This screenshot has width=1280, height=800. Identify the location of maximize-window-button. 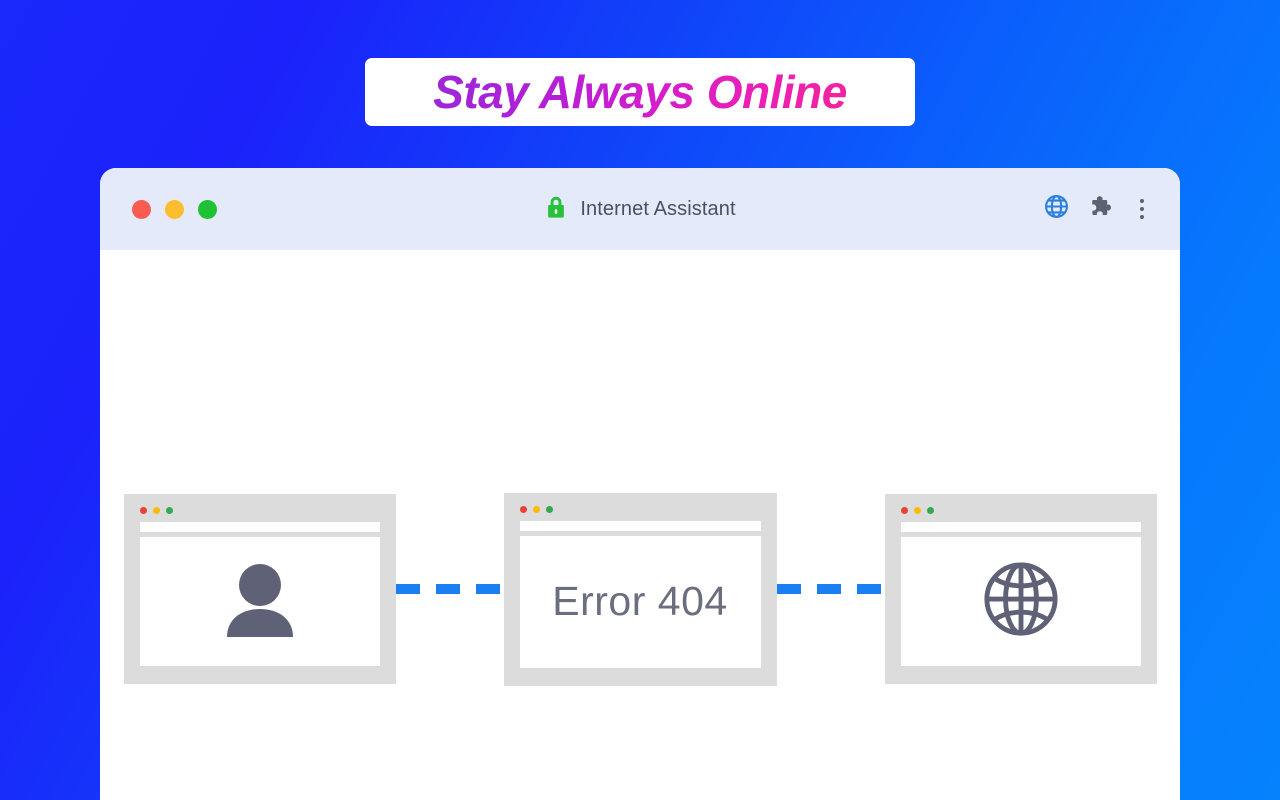
(207, 209).